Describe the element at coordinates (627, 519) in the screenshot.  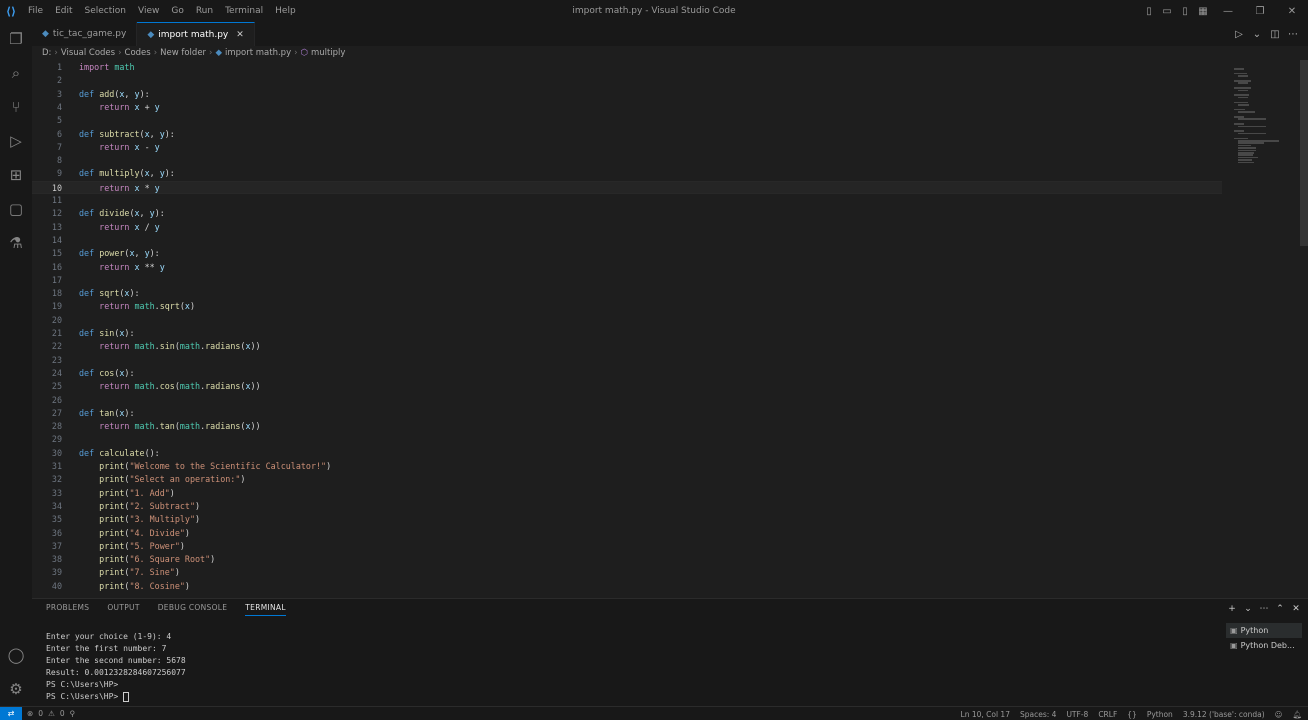
I see `code-line: 35 print("3. Multiply")` at that location.